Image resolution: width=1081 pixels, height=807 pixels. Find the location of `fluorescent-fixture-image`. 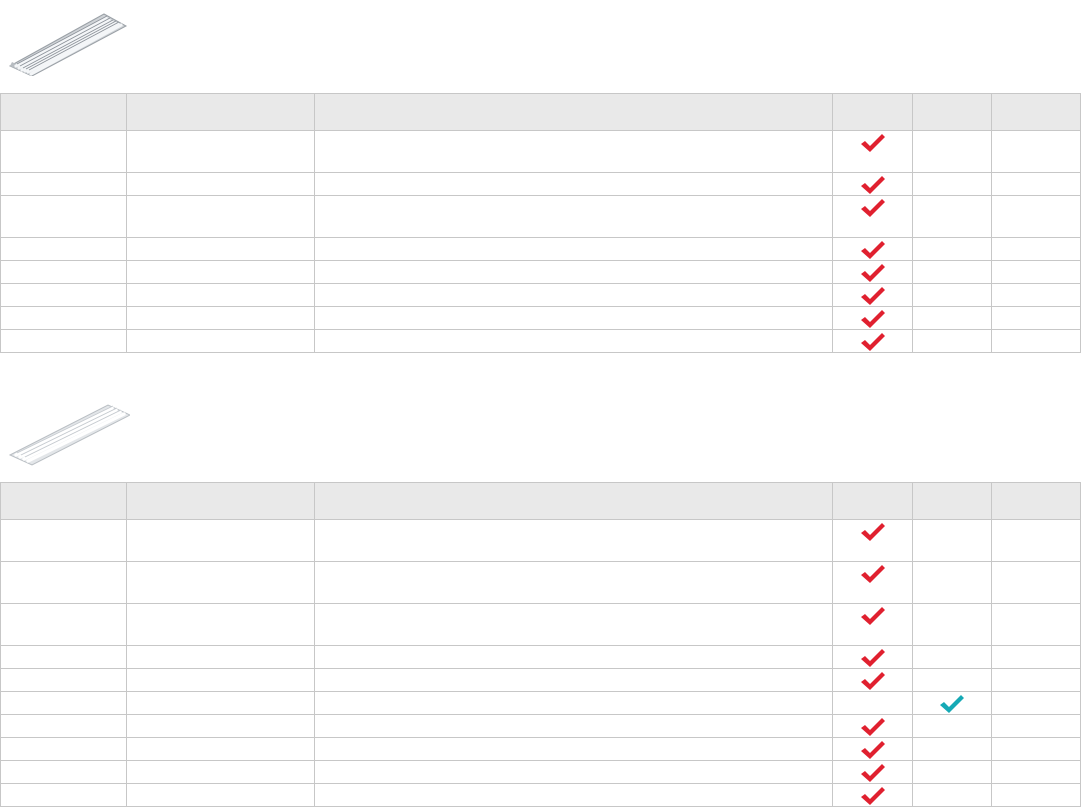

fluorescent-fixture-image is located at coordinates (68, 44).